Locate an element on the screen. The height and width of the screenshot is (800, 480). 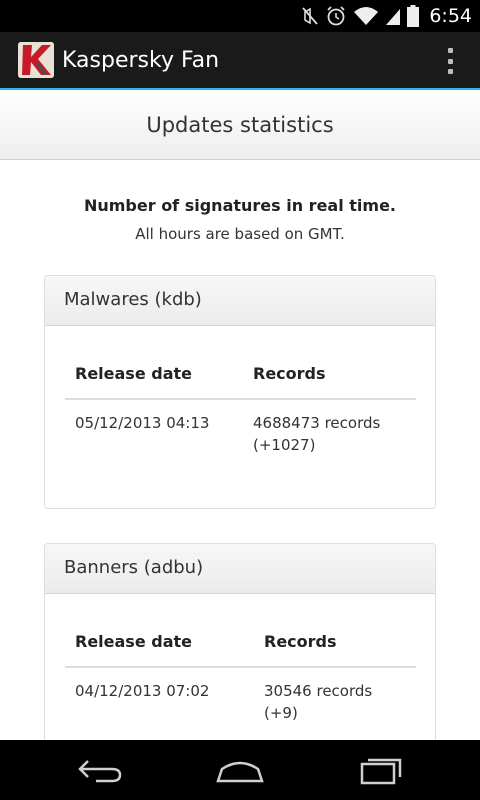
action-bar: Kaspersky Fan is located at coordinates (240, 61).